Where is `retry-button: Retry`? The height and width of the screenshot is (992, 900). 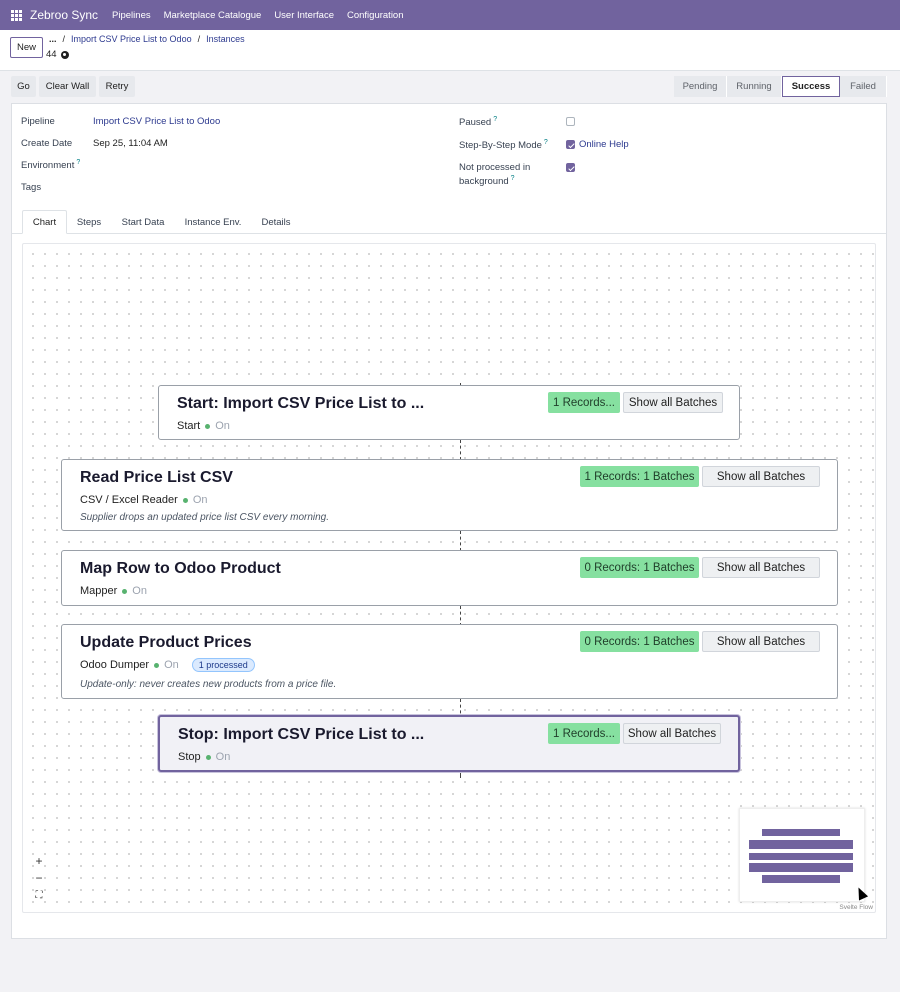 retry-button: Retry is located at coordinates (117, 86).